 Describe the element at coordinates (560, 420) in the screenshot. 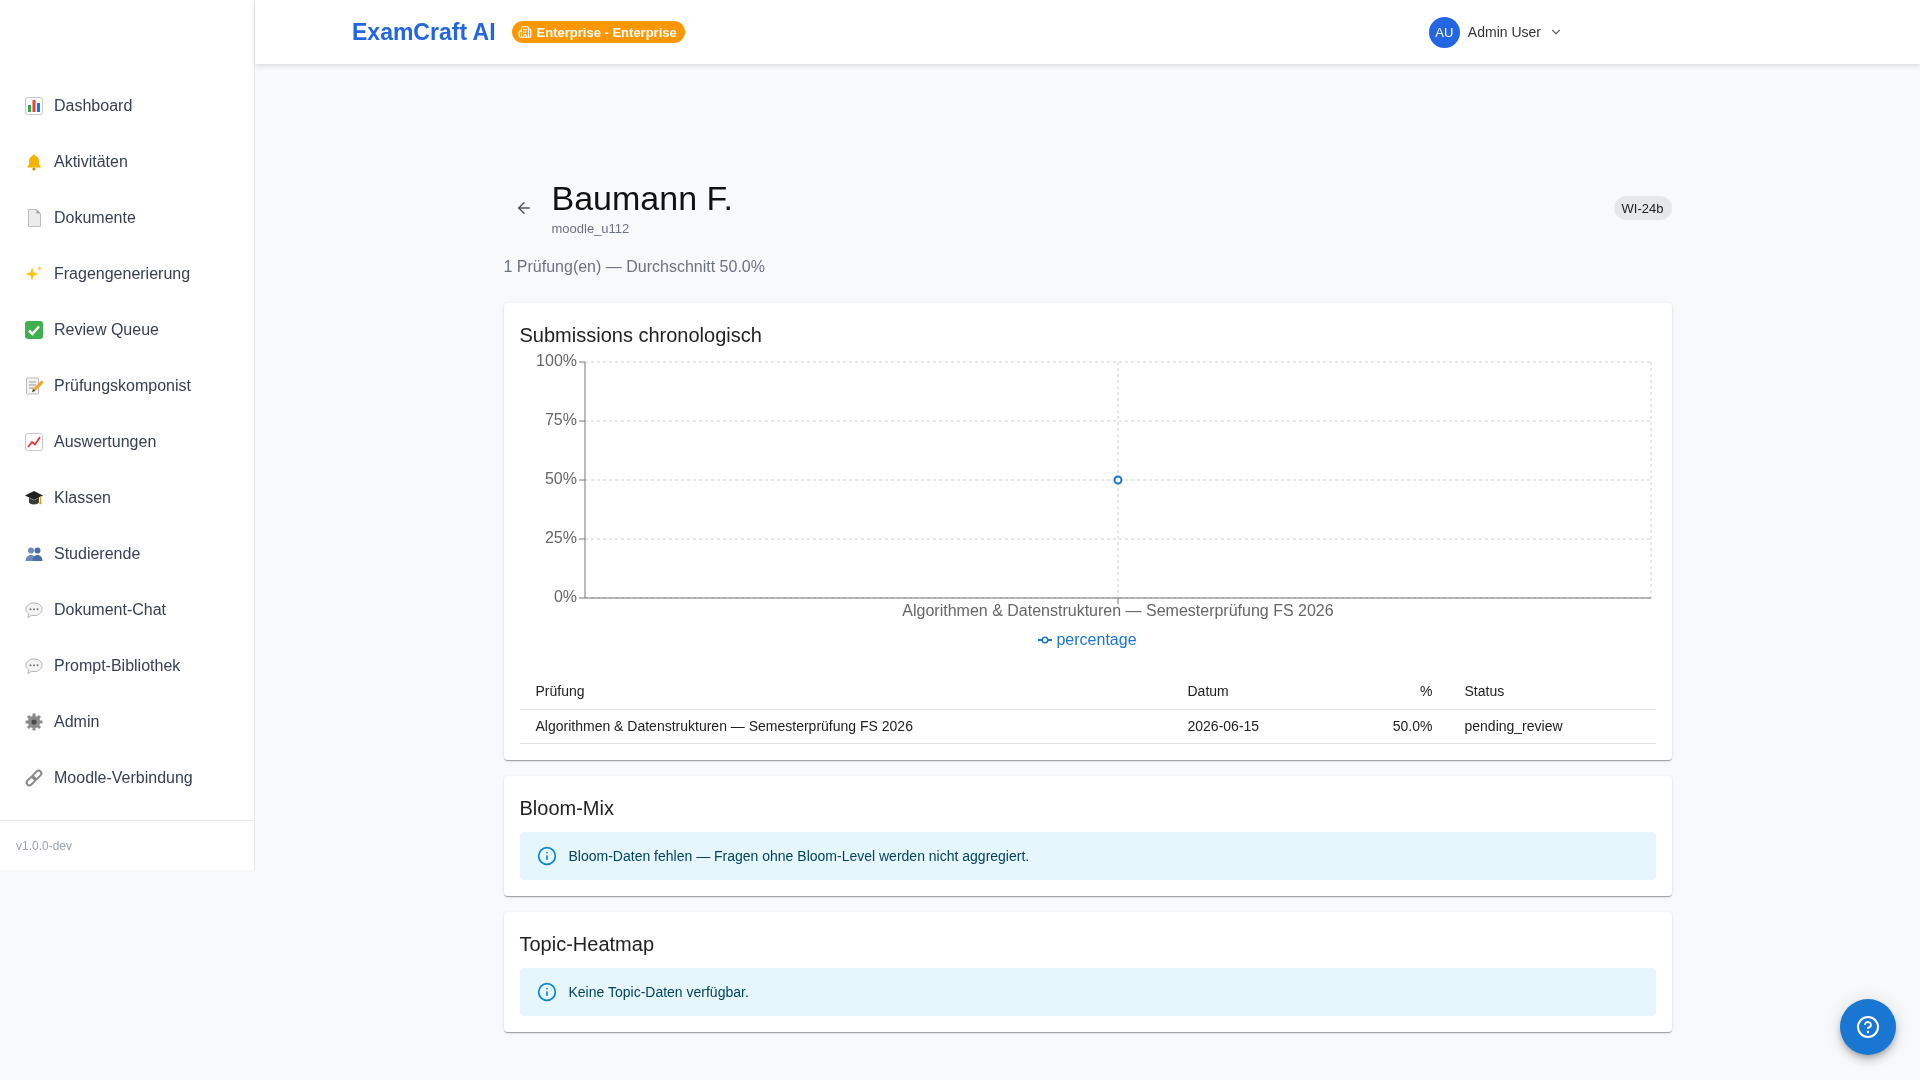

I see `y-axis-tick-label: 75%` at that location.